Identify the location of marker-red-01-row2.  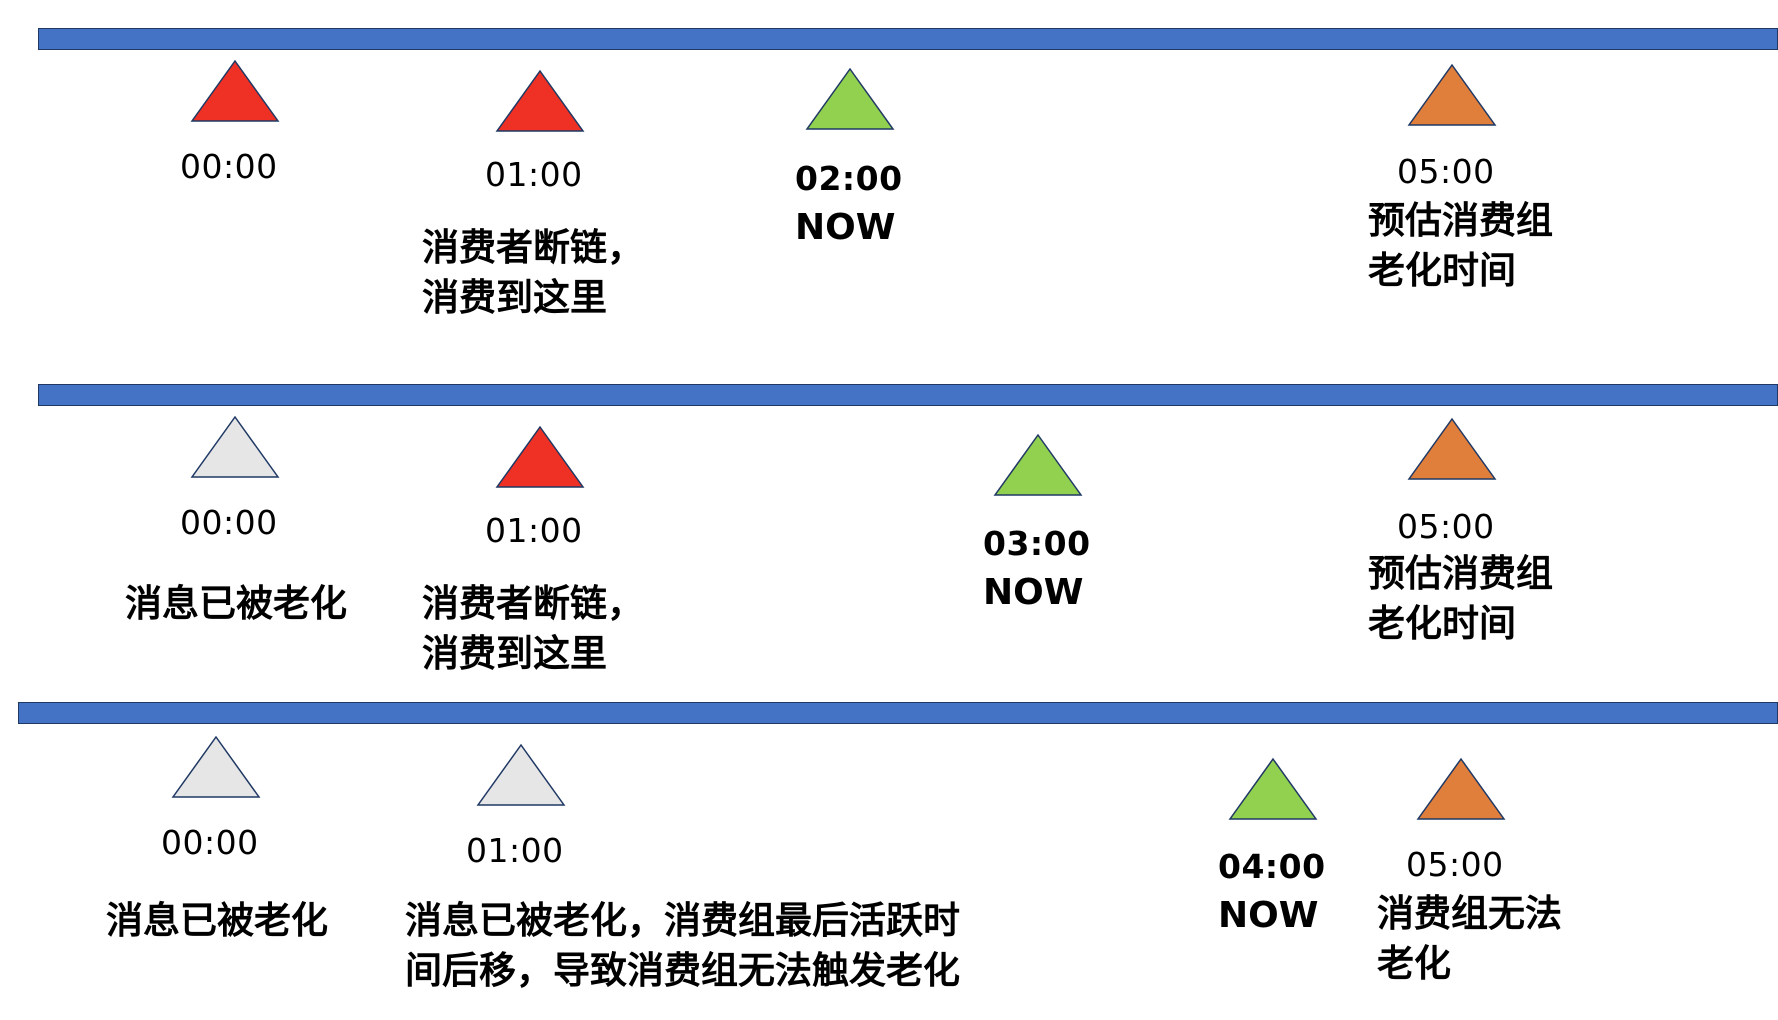
(540, 456).